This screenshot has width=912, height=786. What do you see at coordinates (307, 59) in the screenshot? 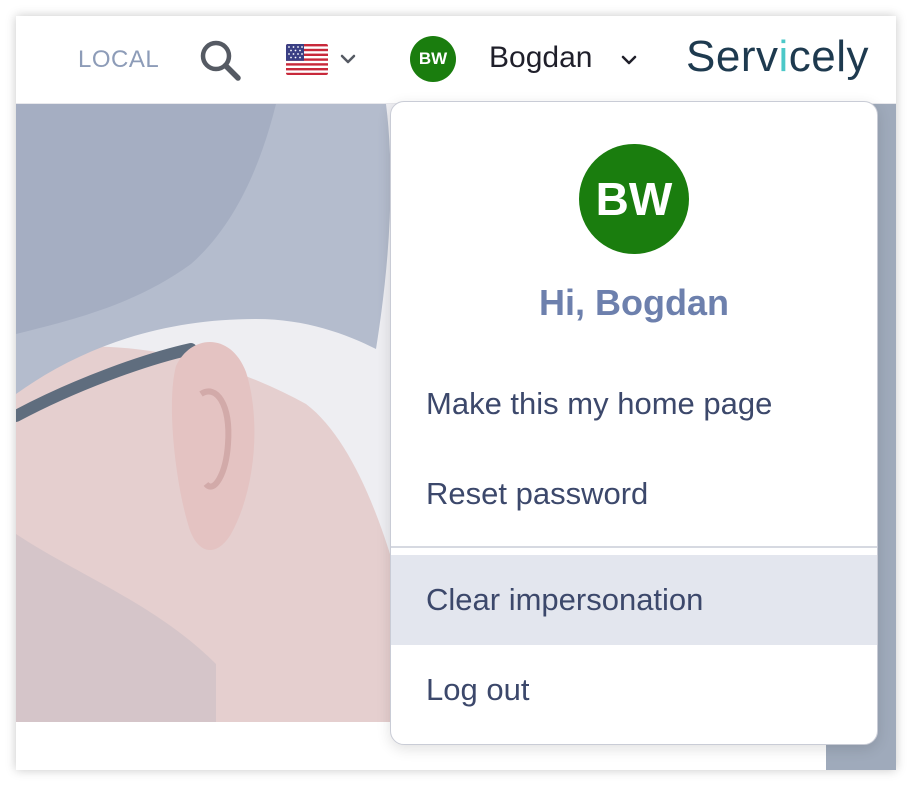
I see `us-flag-icon` at bounding box center [307, 59].